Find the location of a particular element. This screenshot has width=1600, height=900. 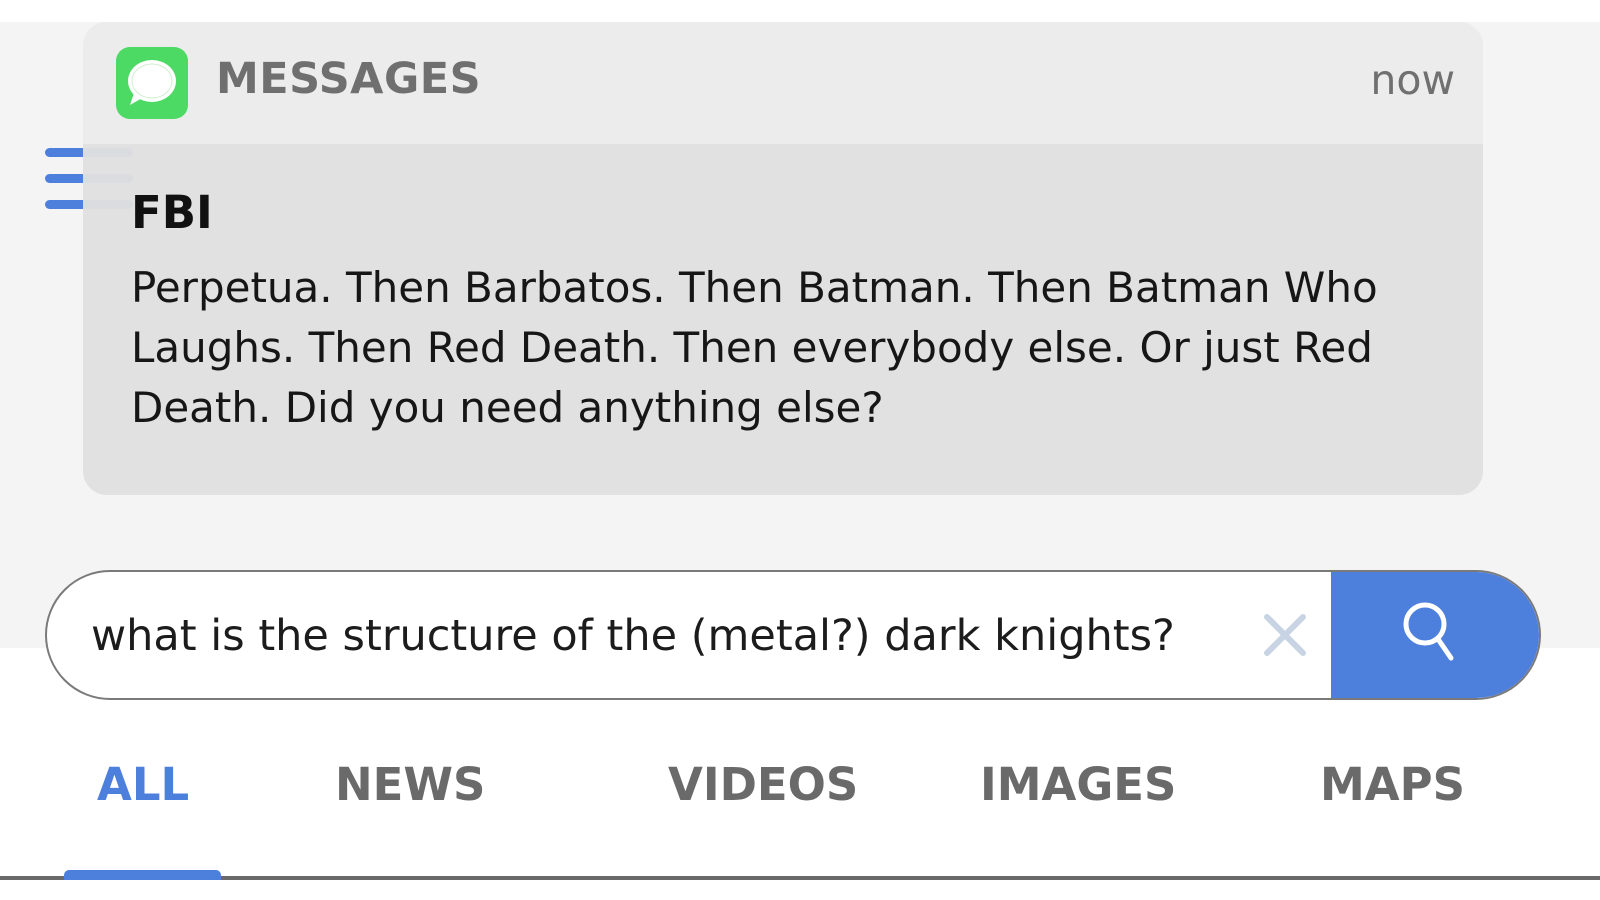

tab-news: NEWS is located at coordinates (410, 784).